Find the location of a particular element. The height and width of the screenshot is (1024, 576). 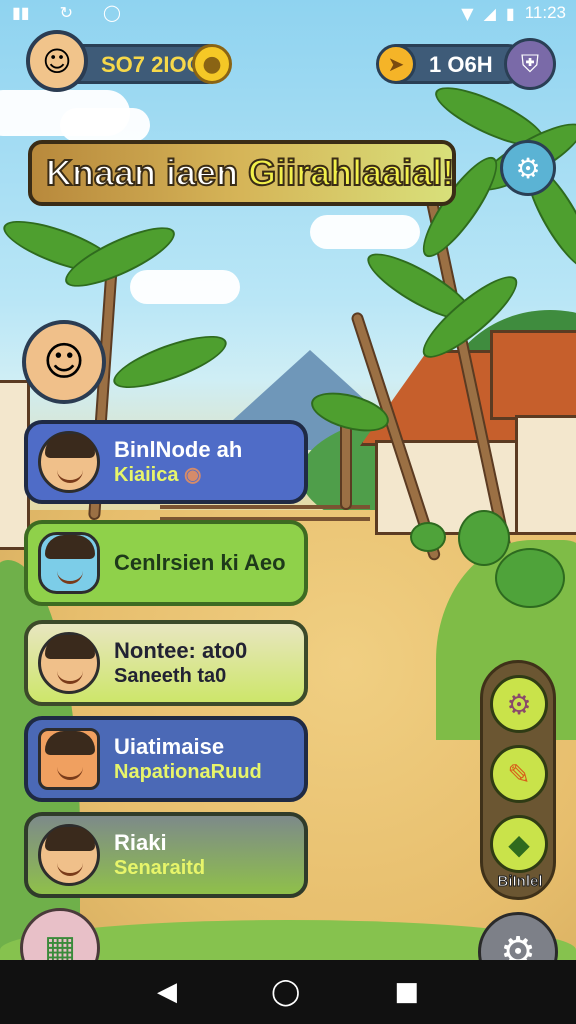

battery-icon: ▮ is located at coordinates (510, 13).